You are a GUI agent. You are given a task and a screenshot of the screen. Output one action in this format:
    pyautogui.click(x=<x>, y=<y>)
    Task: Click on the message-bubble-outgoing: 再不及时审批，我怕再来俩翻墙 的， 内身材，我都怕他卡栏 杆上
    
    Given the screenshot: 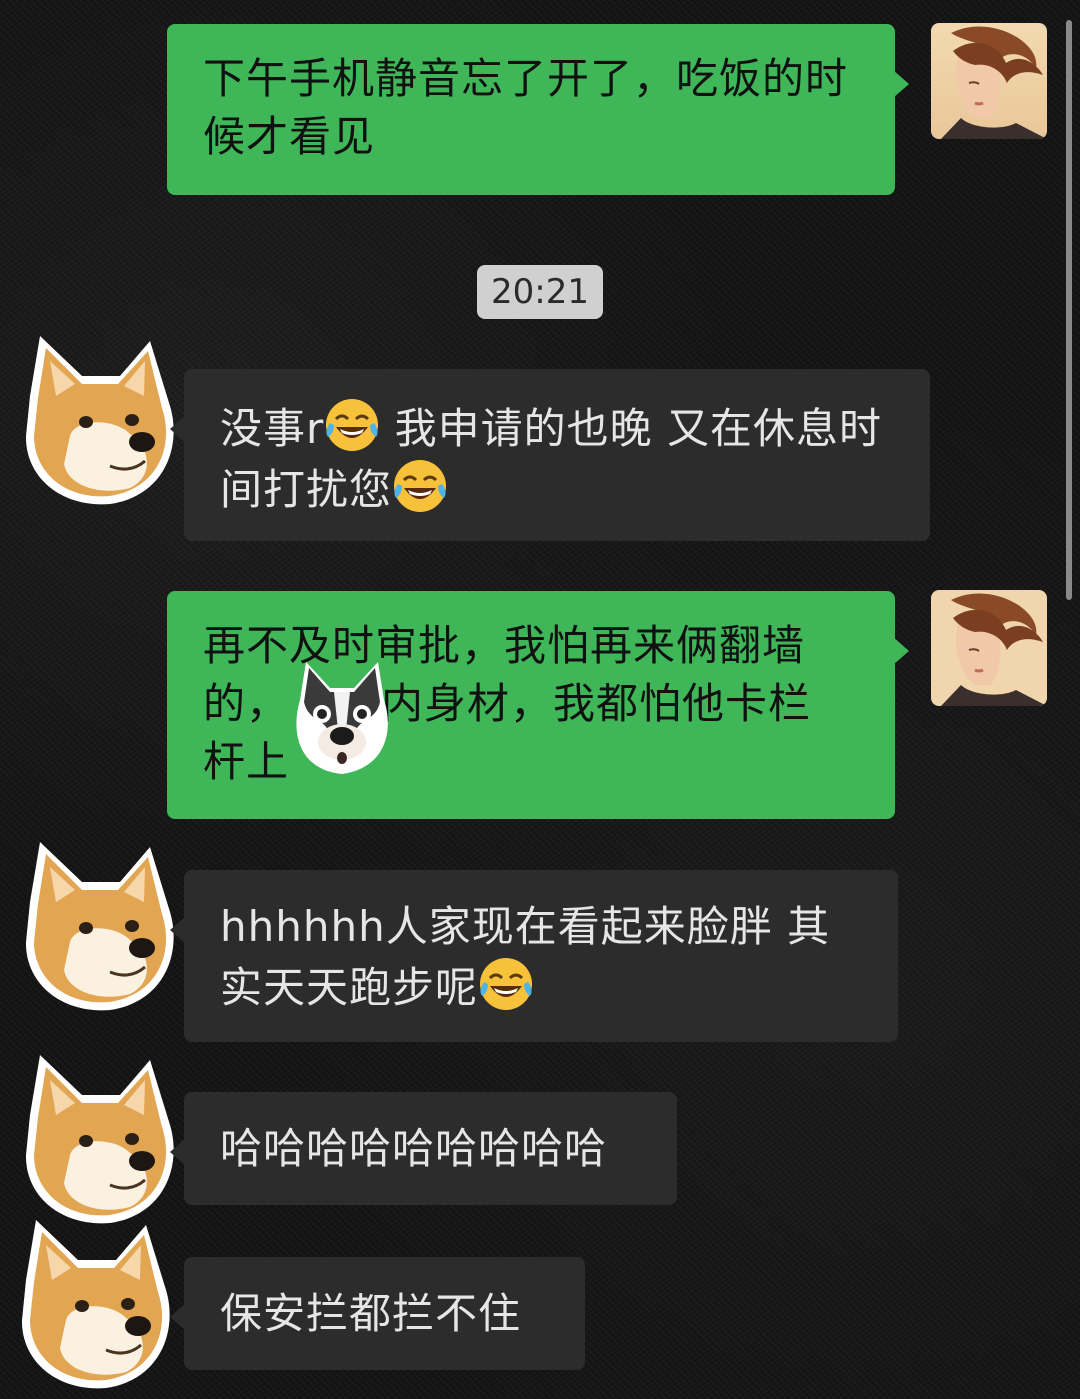 What is the action you would take?
    pyautogui.click(x=538, y=705)
    